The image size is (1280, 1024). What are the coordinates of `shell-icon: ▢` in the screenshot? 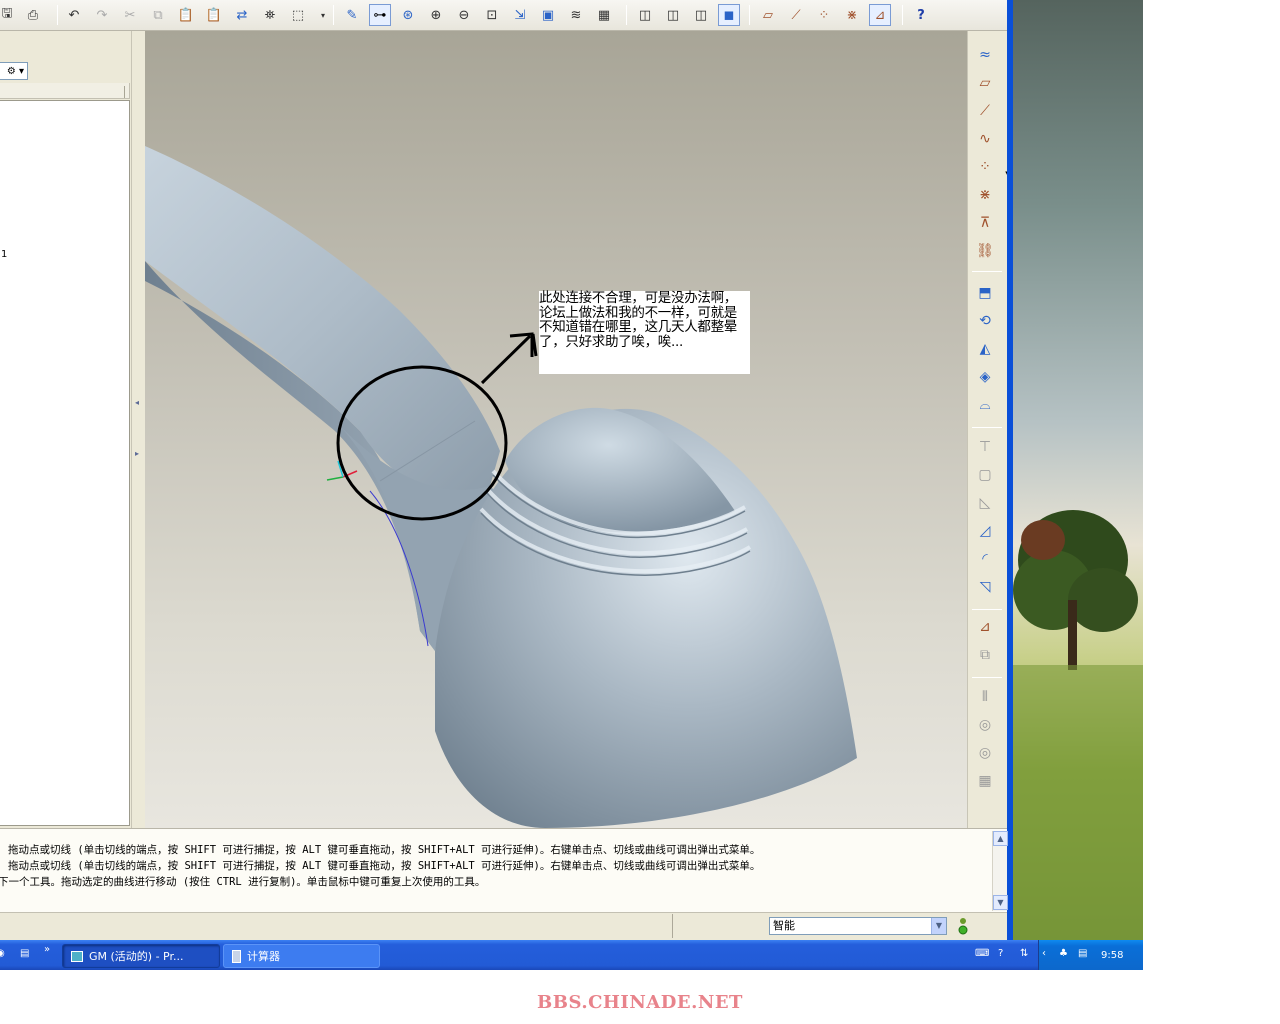 It's located at (985, 475).